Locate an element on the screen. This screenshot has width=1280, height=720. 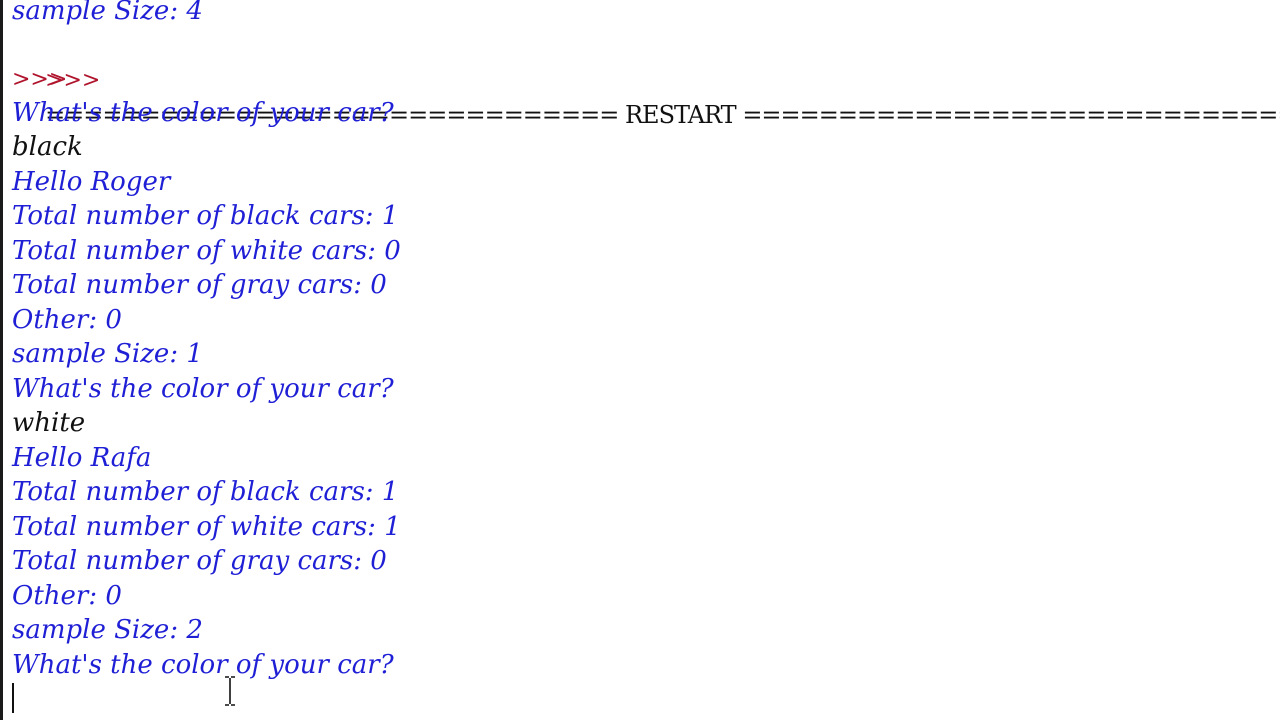
shell-output-line: Total number of white cars: 0 is located at coordinates (206, 251).